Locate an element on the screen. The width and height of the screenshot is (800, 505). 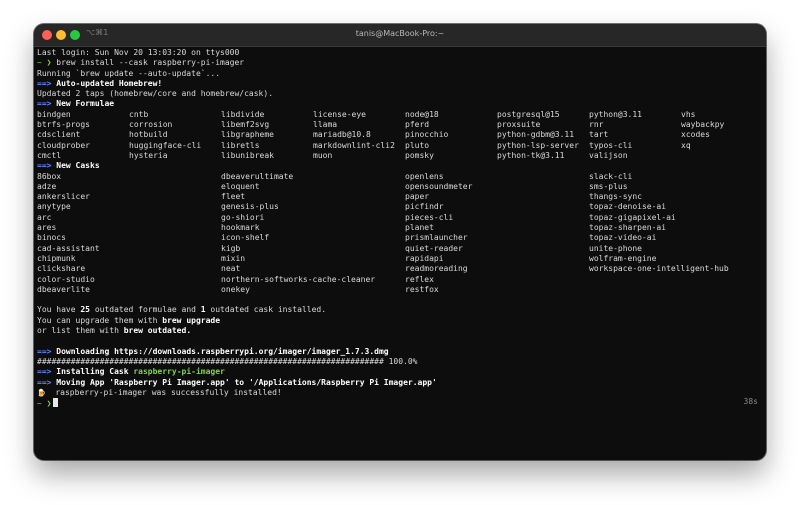
formula-item: valijson is located at coordinates (608, 155).